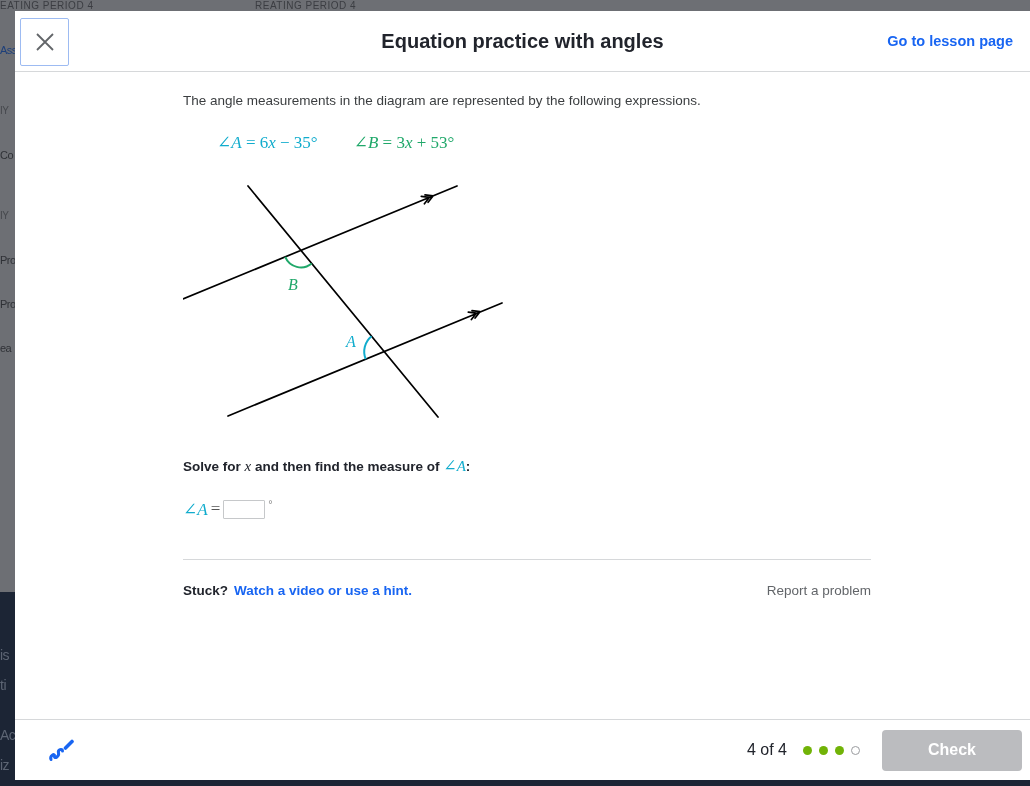 Image resolution: width=1030 pixels, height=786 pixels. I want to click on answer-field, so click(244, 509).